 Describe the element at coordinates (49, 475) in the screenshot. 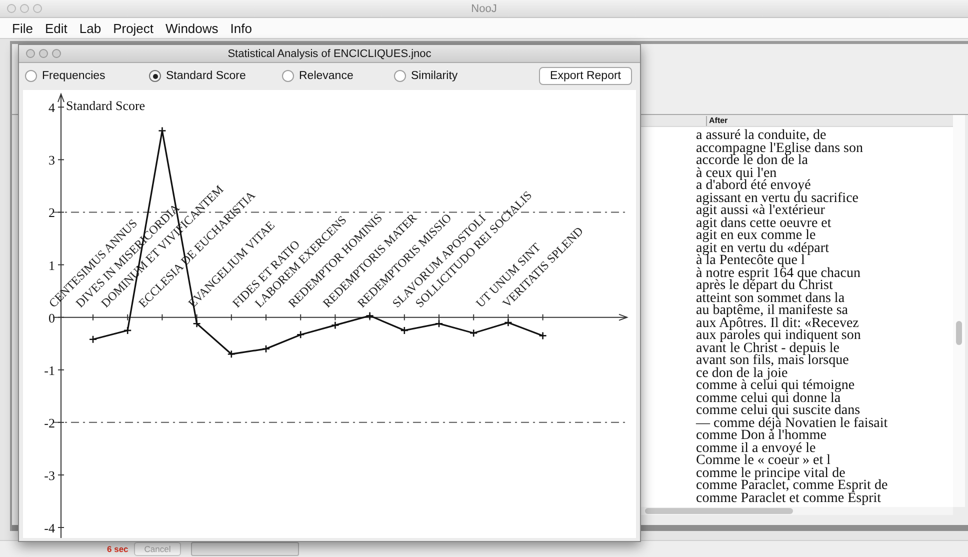

I see `tick-label: -3` at that location.